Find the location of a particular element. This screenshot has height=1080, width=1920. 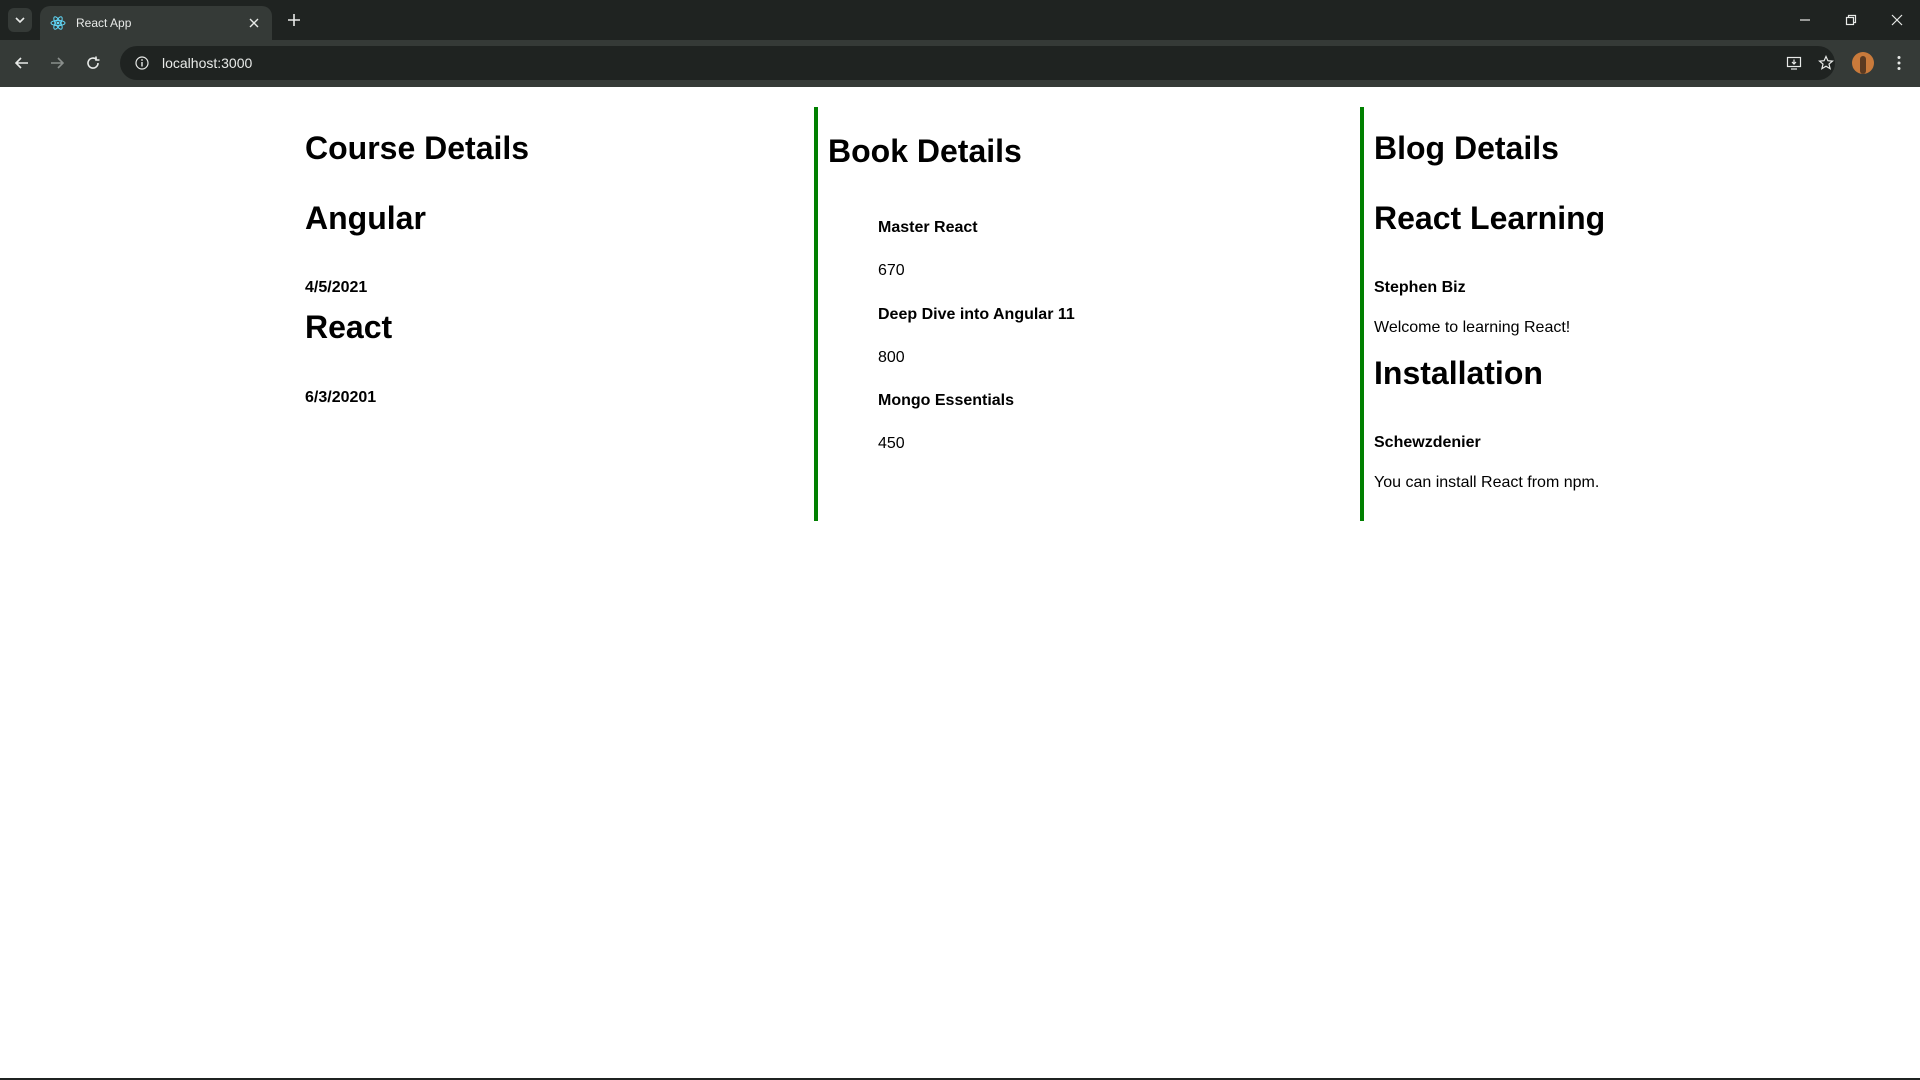

forward-button is located at coordinates (57, 63).